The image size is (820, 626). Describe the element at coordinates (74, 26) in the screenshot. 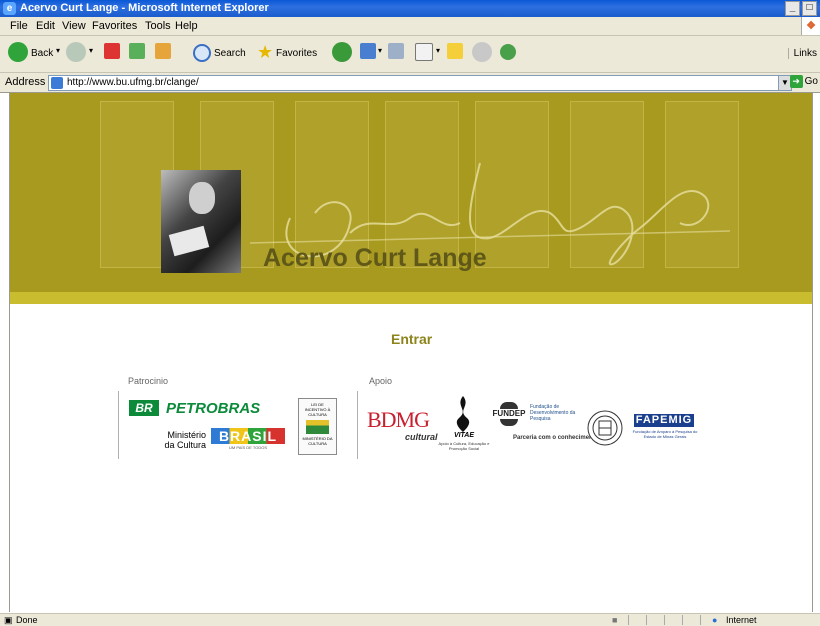

I see `menu-view: View` at that location.